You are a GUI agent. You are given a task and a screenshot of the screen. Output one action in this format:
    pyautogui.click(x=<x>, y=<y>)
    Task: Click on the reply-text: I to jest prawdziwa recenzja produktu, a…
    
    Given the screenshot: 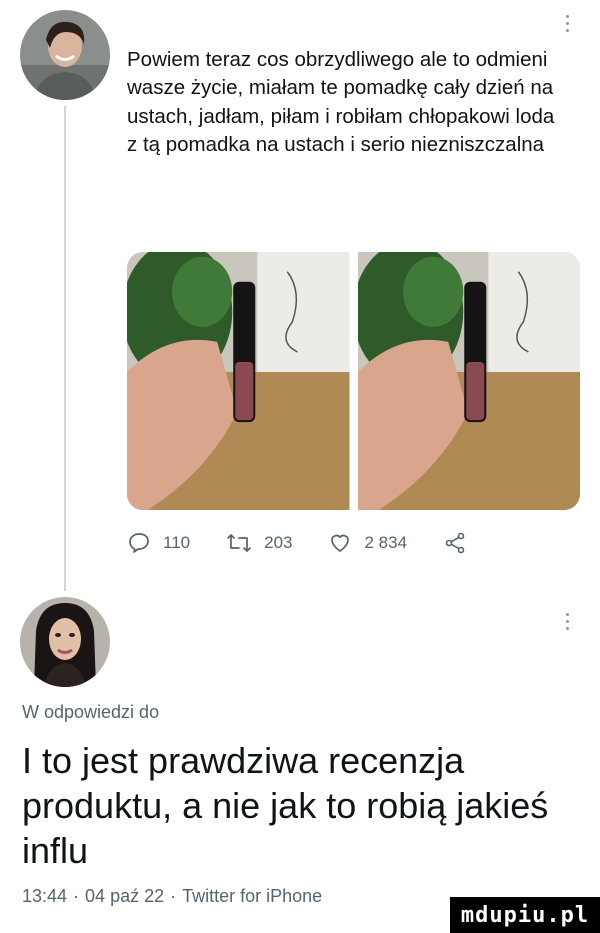 What is the action you would take?
    pyautogui.click(x=285, y=805)
    